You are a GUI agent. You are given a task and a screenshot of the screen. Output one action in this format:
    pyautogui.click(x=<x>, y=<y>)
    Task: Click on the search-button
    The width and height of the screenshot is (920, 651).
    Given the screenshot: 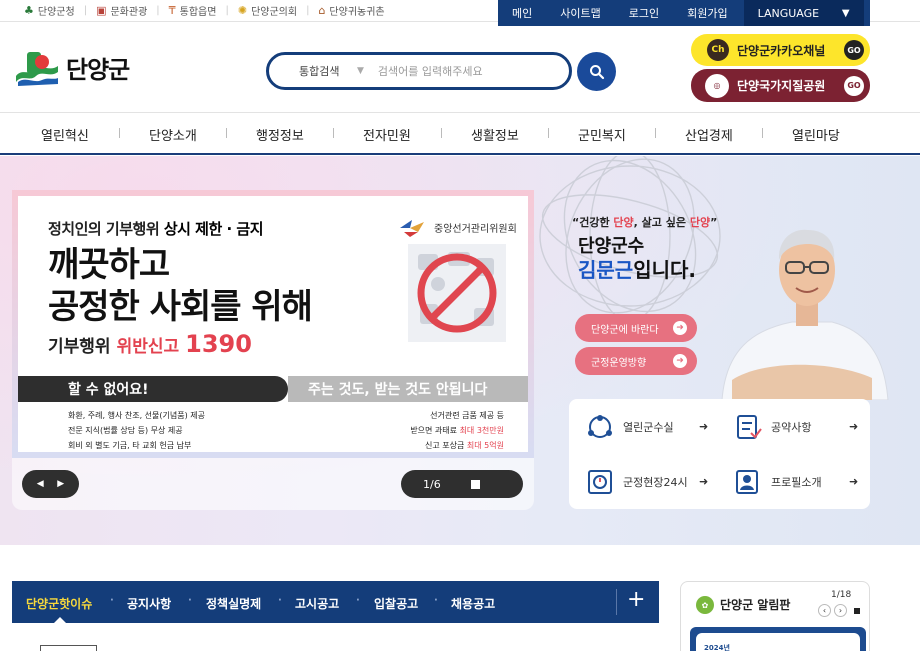 What is the action you would take?
    pyautogui.click(x=596, y=71)
    